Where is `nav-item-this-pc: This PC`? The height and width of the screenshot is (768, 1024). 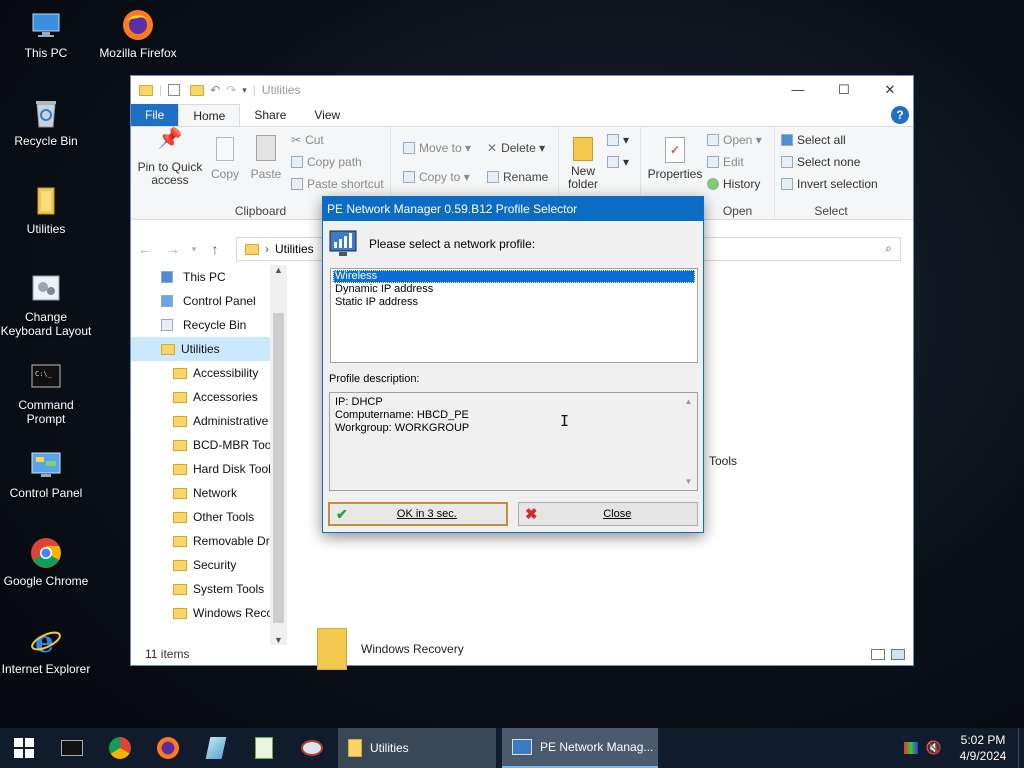
nav-item-this-pc: This PC is located at coordinates (208, 277).